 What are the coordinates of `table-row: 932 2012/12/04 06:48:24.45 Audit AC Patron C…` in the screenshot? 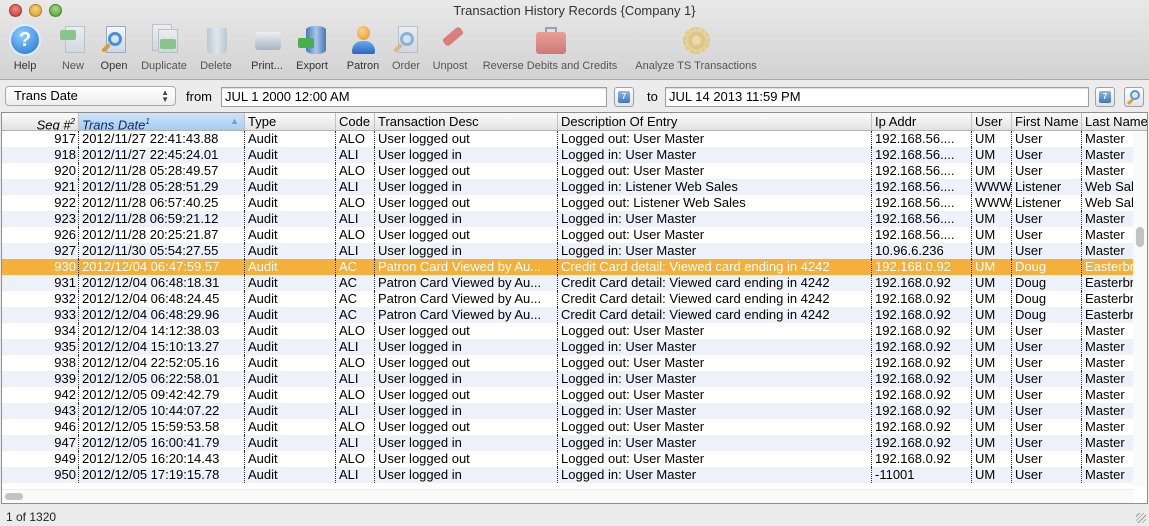 It's located at (567, 299).